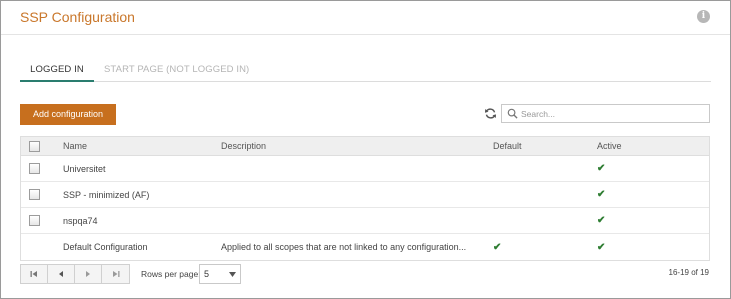 This screenshot has height=299, width=731. I want to click on title-divider, so click(365, 34).